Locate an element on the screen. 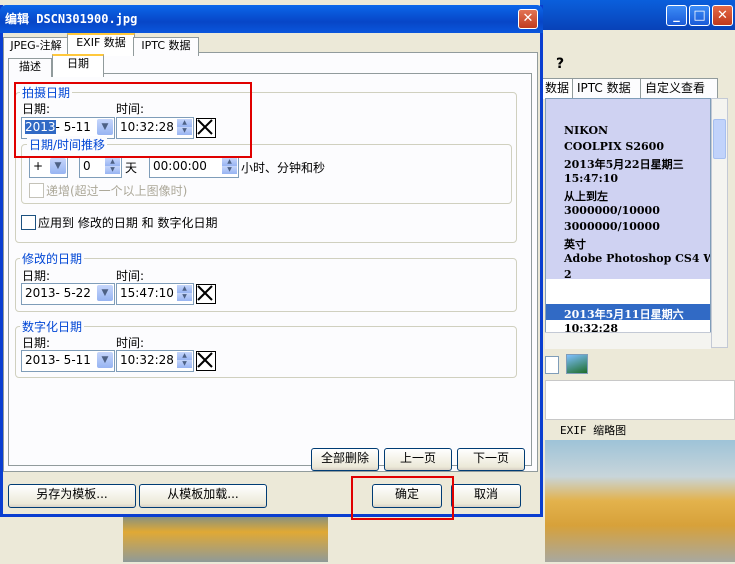 This screenshot has height=564, width=735. apply-to-dates-checkbox is located at coordinates (28, 222).